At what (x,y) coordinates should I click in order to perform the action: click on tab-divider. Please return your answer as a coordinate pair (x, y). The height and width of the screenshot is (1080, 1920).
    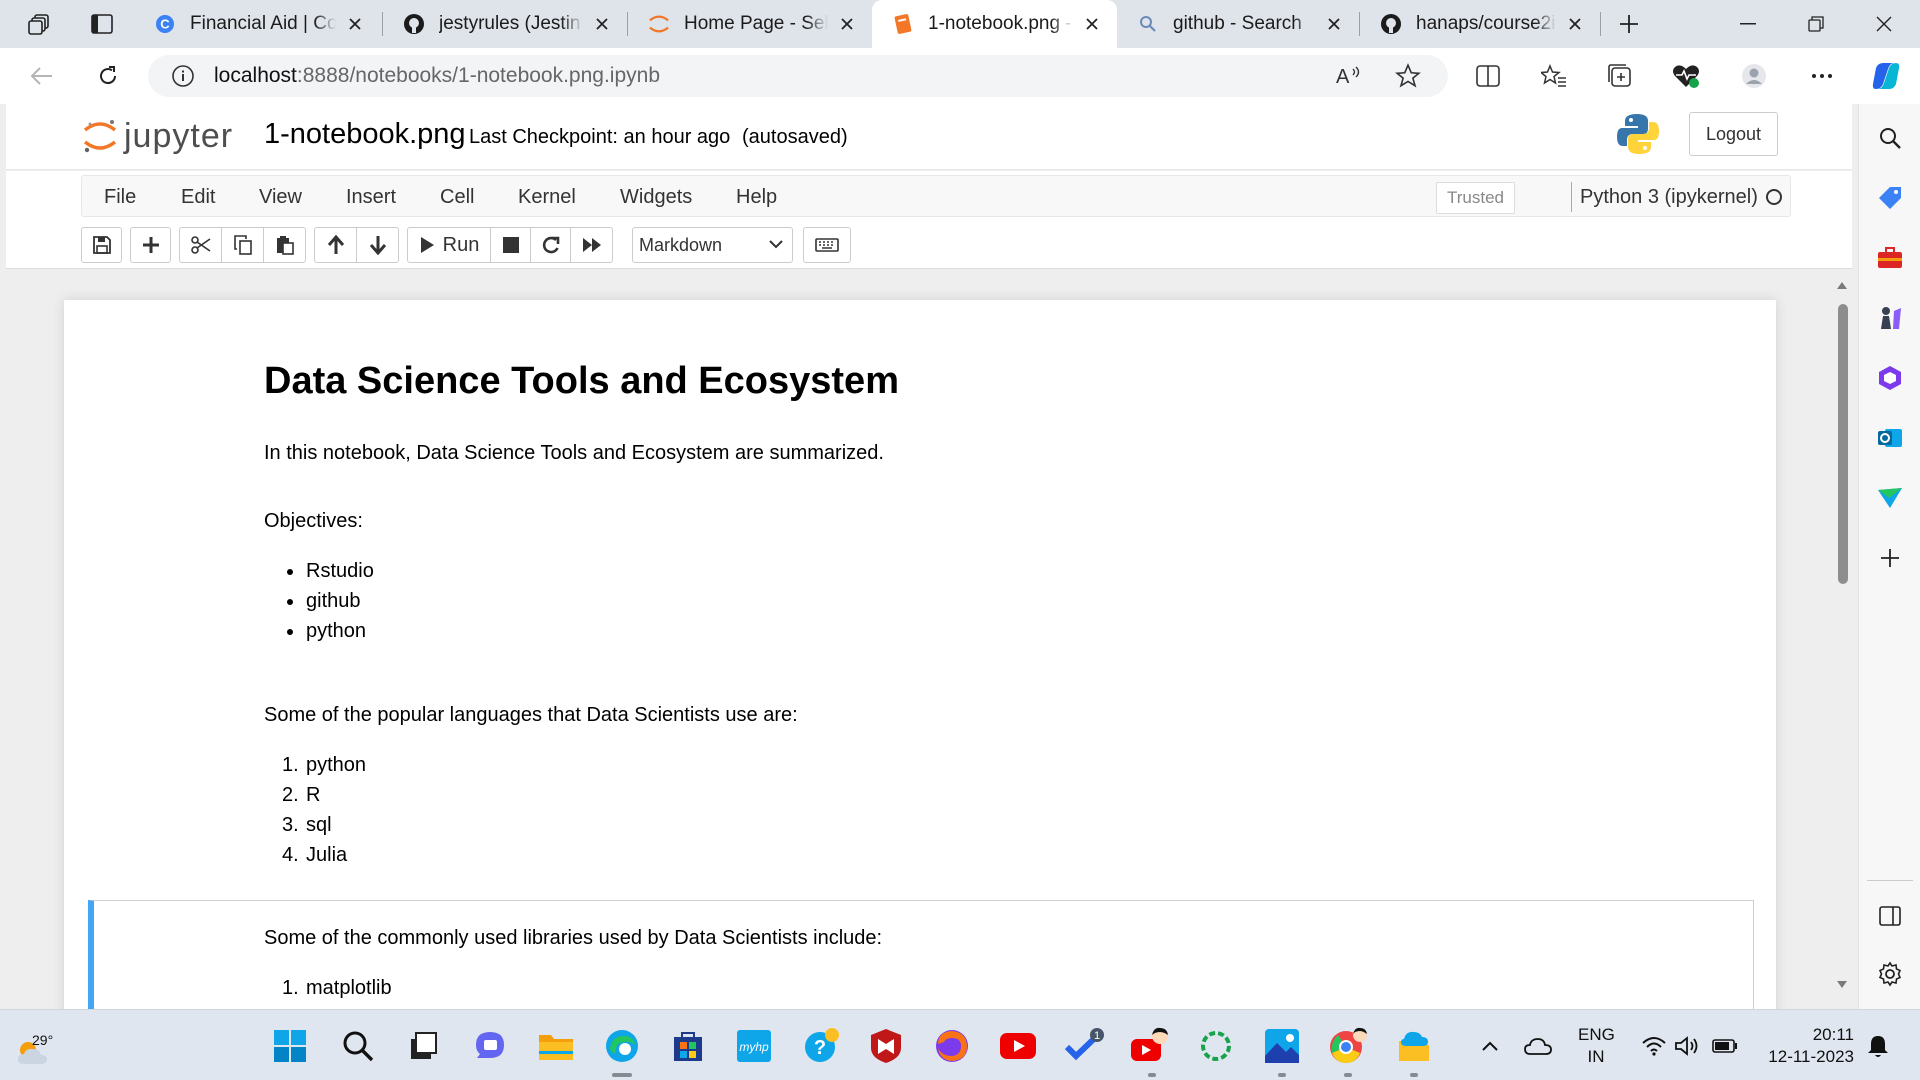
    Looking at the image, I should click on (1600, 24).